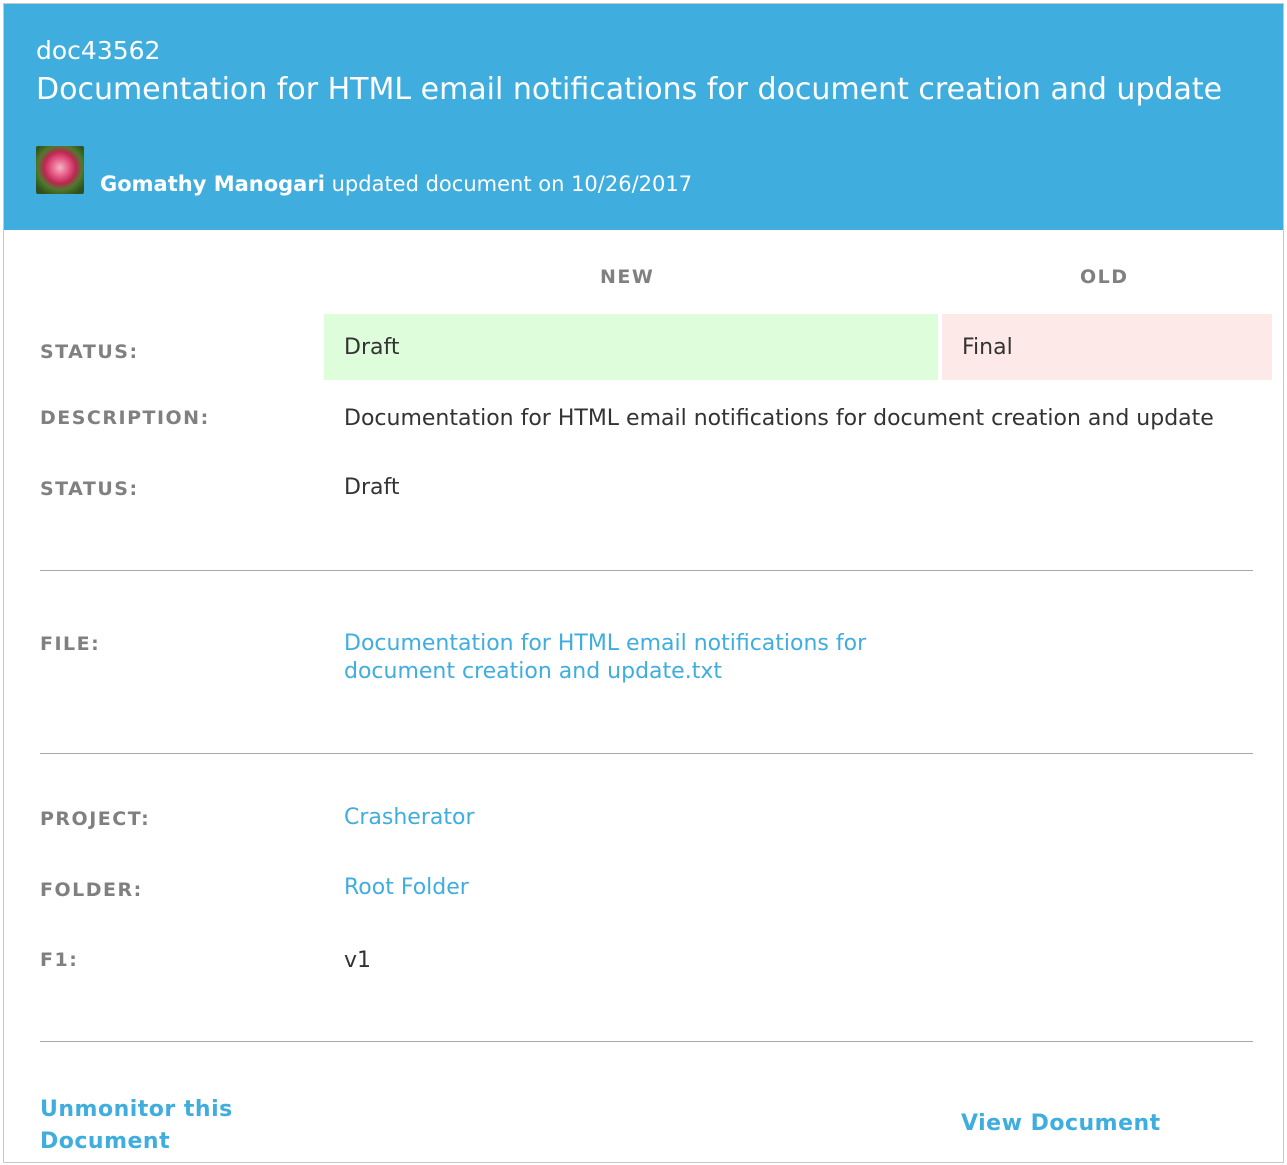  I want to click on f1-value: v1, so click(358, 960).